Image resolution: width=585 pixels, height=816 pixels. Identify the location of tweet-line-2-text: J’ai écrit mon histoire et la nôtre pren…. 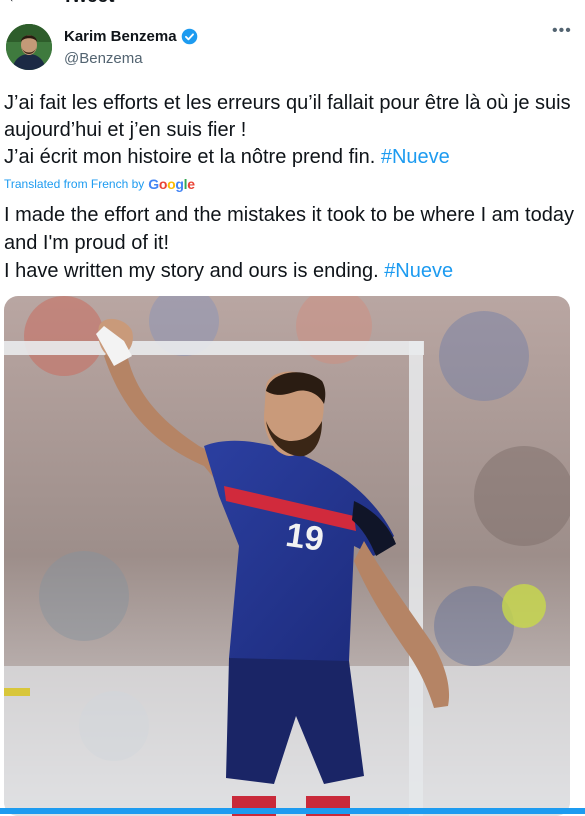
(190, 157).